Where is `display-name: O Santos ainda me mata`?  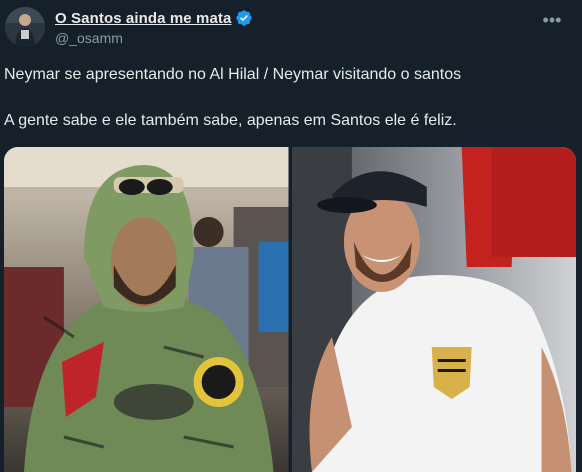 display-name: O Santos ainda me mata is located at coordinates (143, 18).